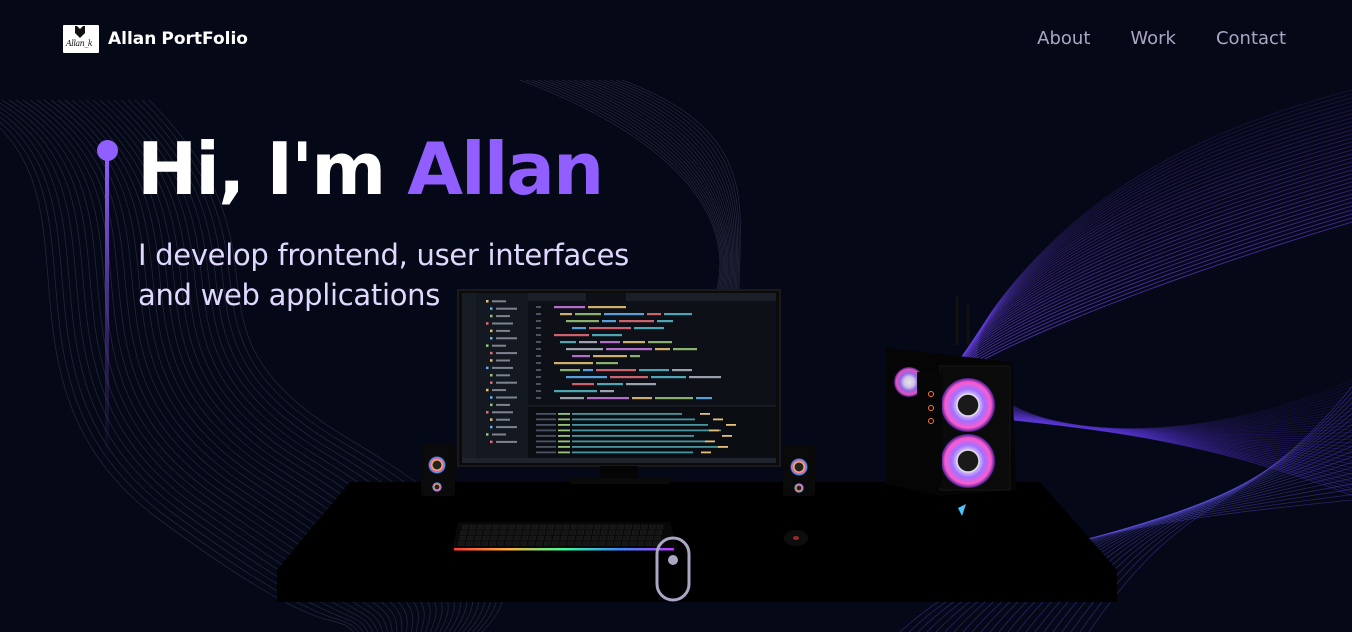 This screenshot has height=632, width=1352. What do you see at coordinates (155, 38) in the screenshot?
I see `brand-link: Allan_k Allan PortFolio` at bounding box center [155, 38].